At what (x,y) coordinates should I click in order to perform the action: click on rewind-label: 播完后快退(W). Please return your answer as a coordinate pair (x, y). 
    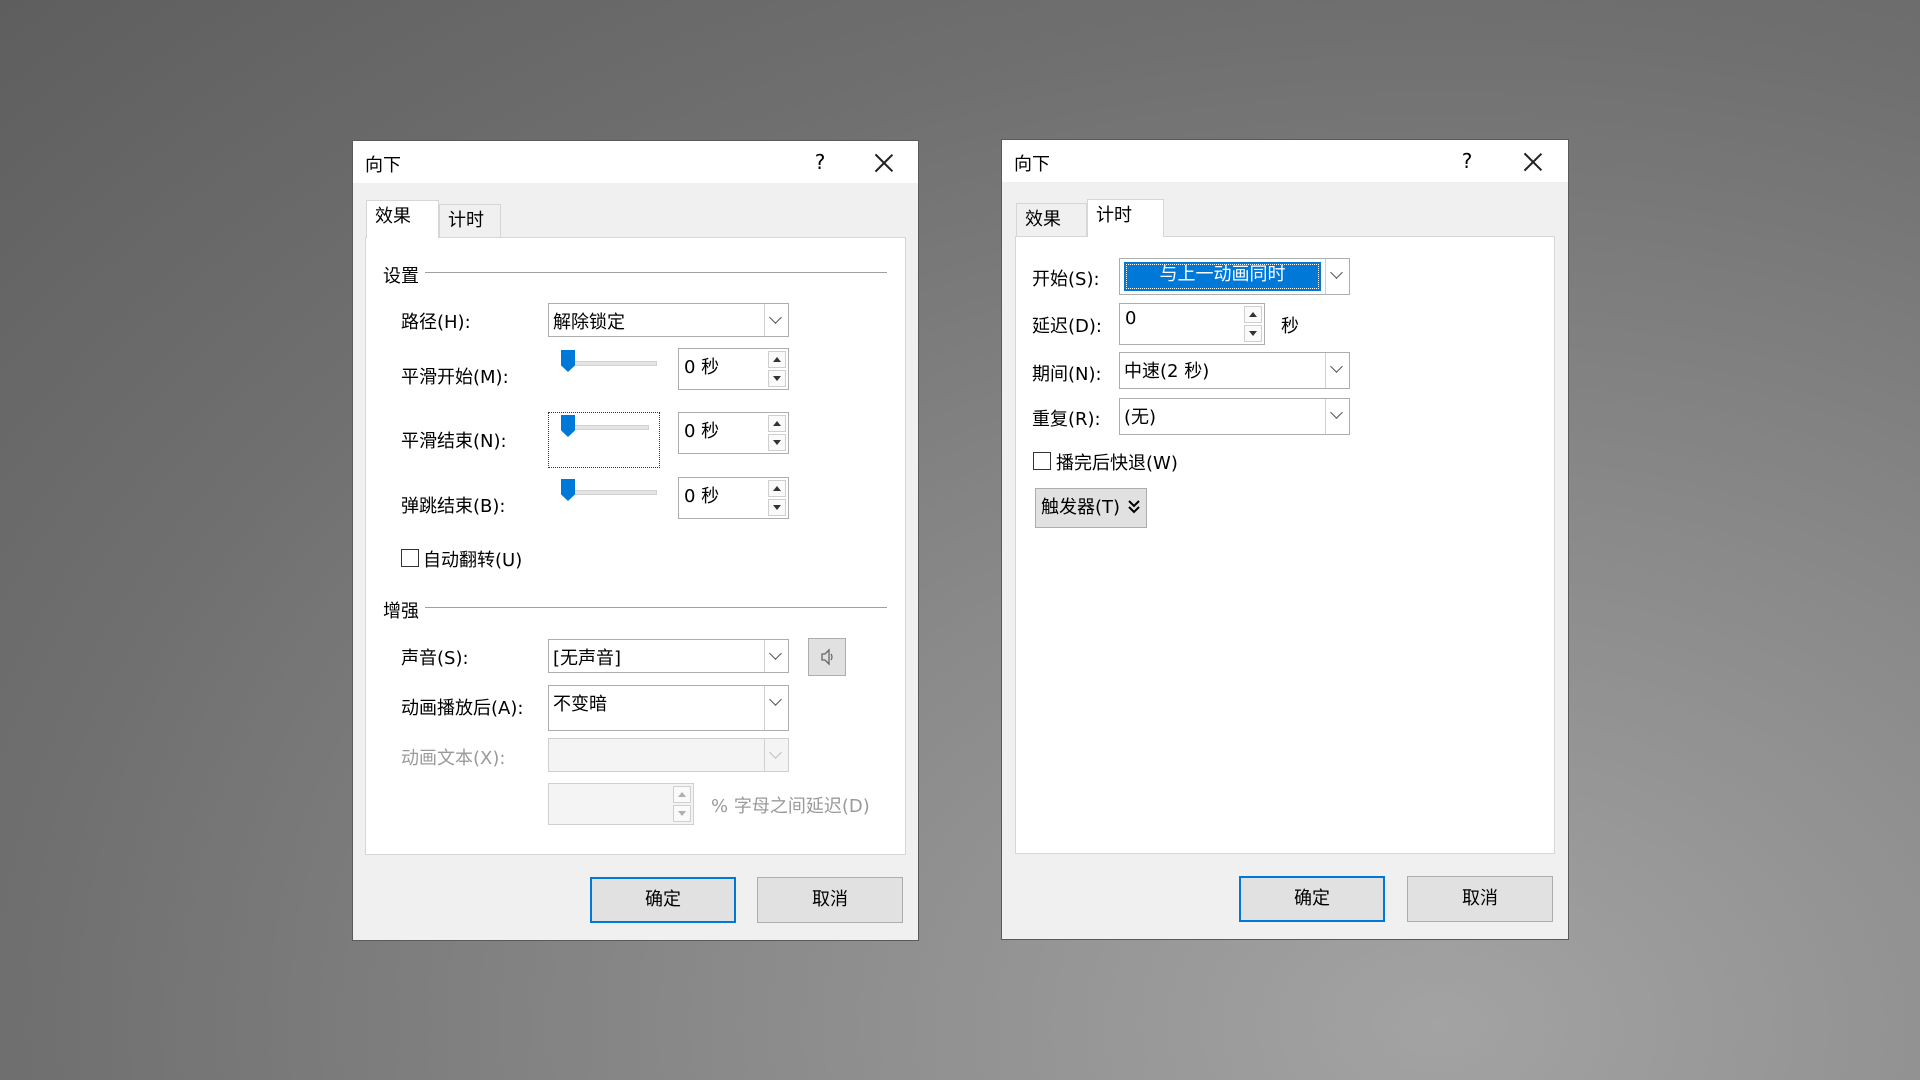
    Looking at the image, I should click on (1117, 462).